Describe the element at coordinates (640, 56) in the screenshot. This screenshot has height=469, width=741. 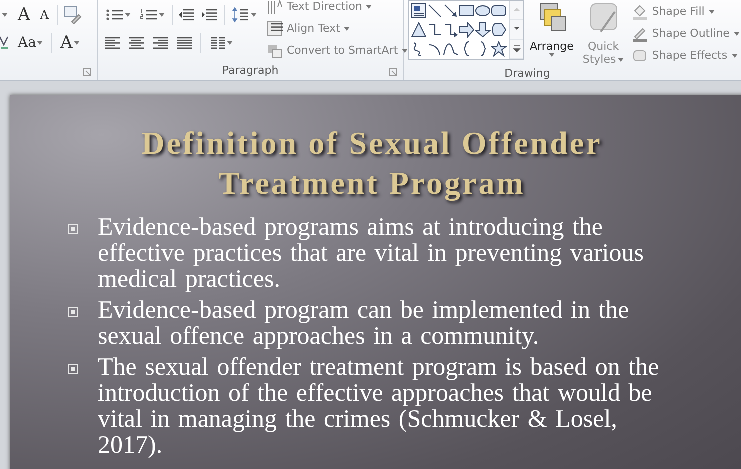
I see `shape-effects-icon` at that location.